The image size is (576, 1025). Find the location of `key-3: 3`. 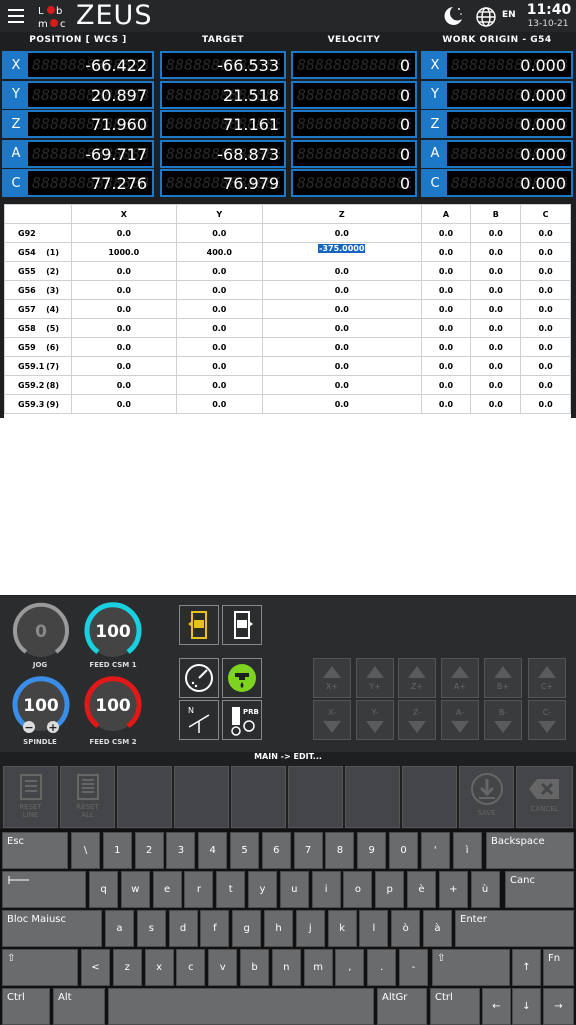

key-3: 3 is located at coordinates (181, 850).